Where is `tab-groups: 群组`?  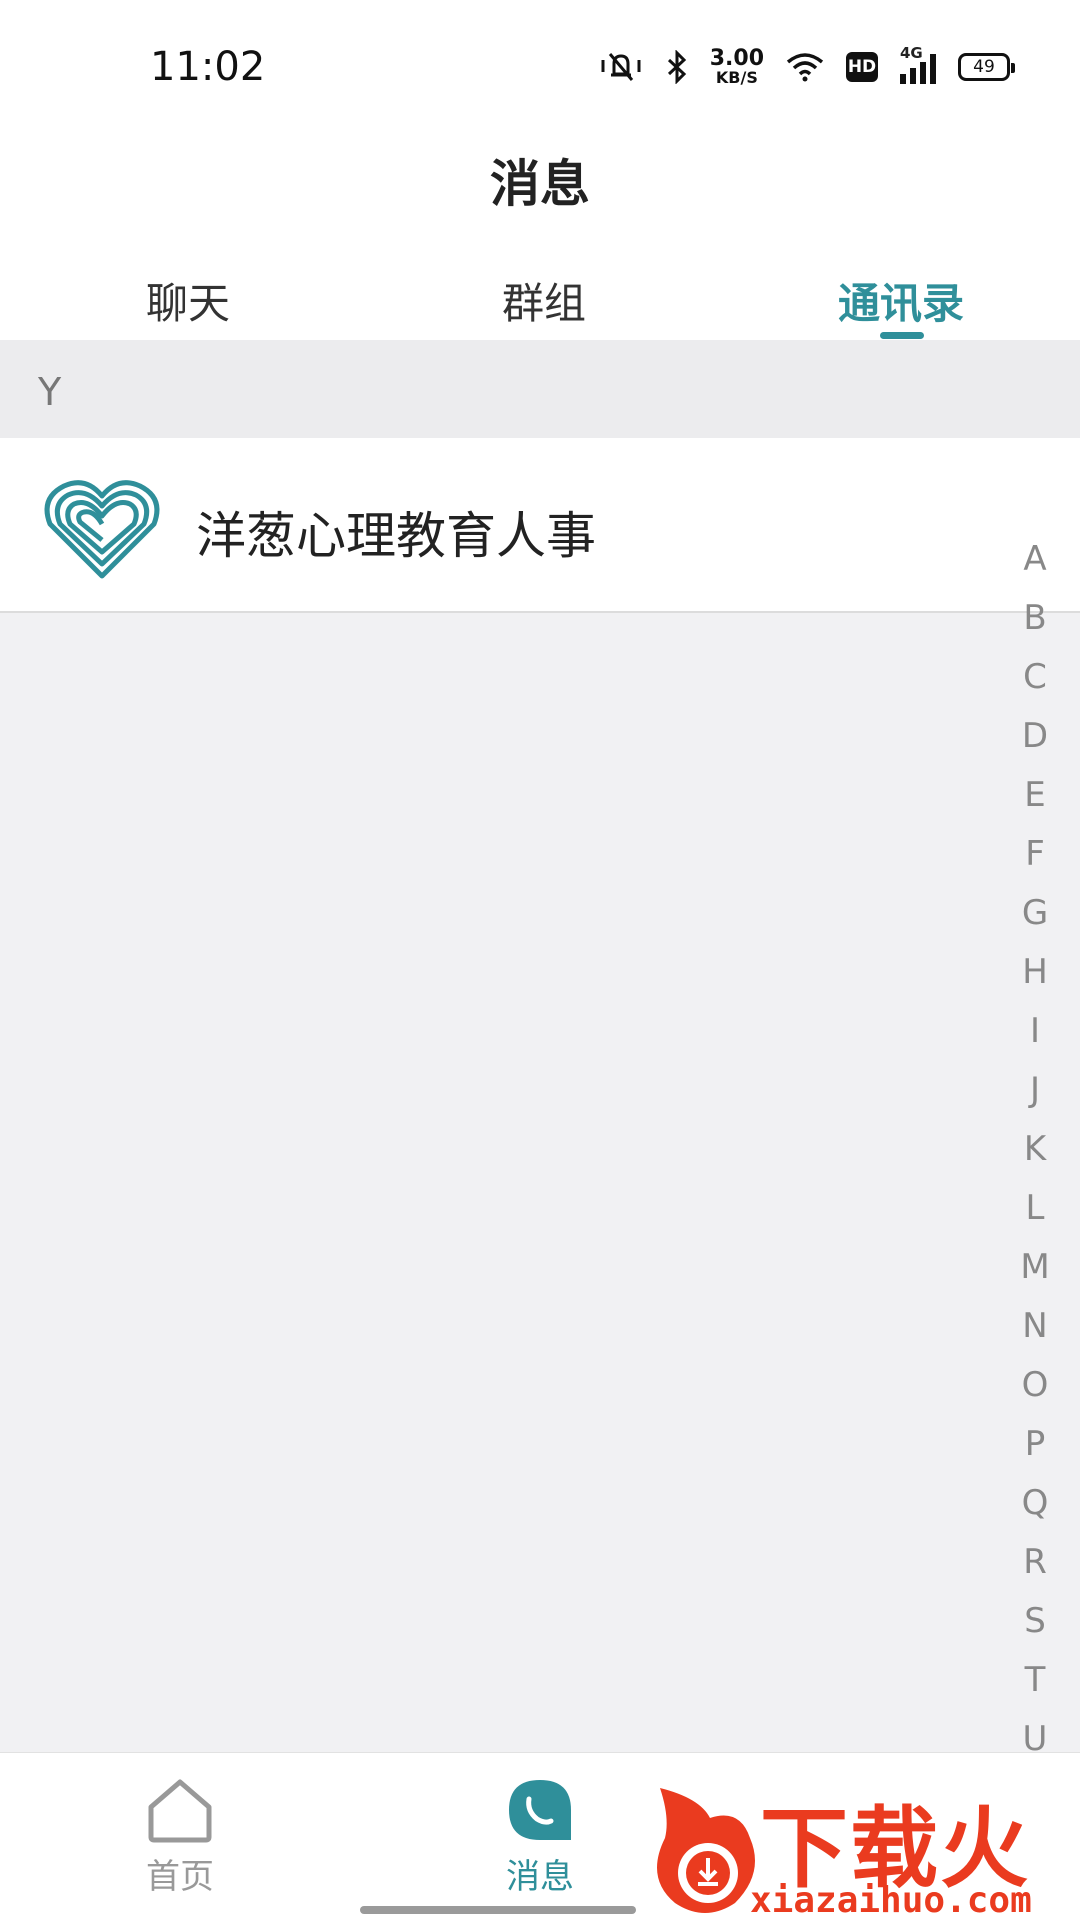 tab-groups: 群组 is located at coordinates (544, 300).